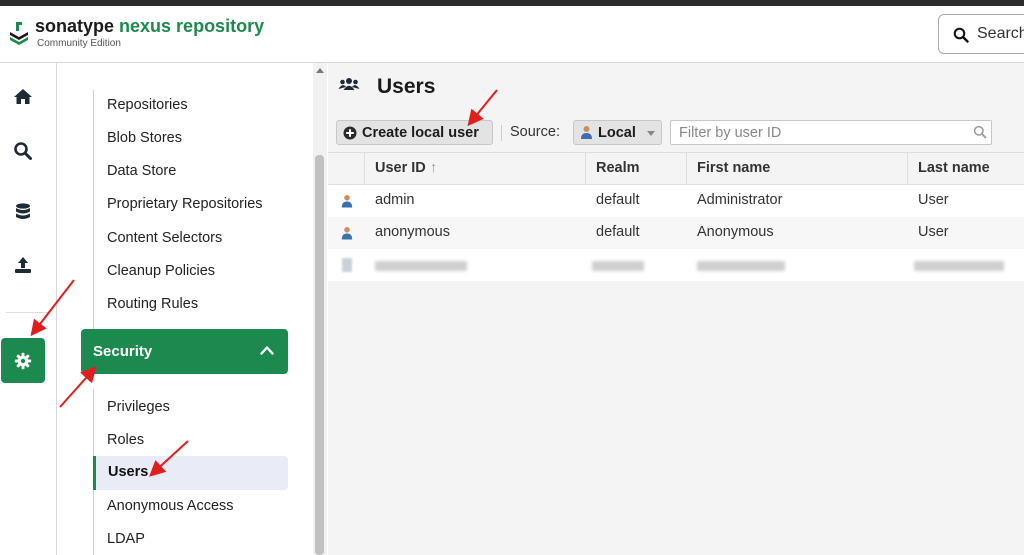 The image size is (1024, 555). What do you see at coordinates (52, 308) in the screenshot?
I see `arrow-to-settings` at bounding box center [52, 308].